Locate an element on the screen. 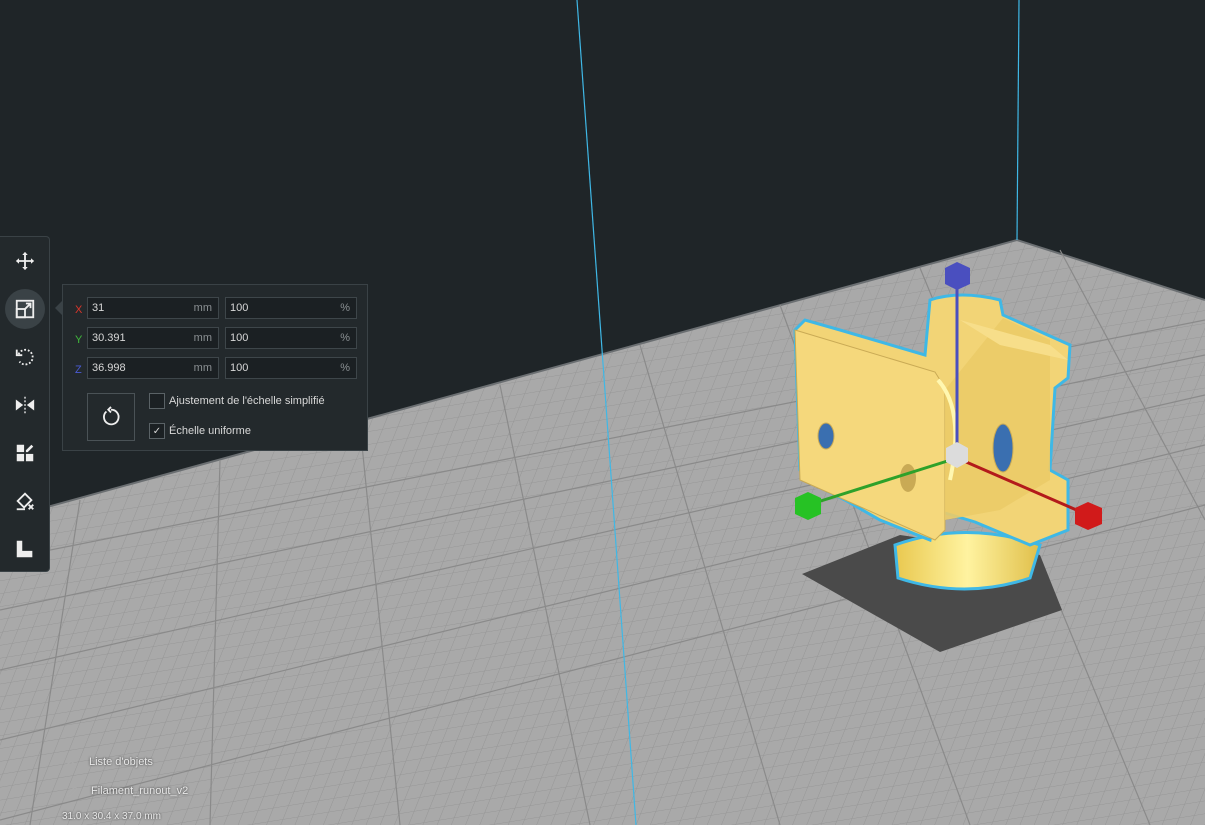 The width and height of the screenshot is (1205, 825). mirror-tool-button is located at coordinates (25, 405).